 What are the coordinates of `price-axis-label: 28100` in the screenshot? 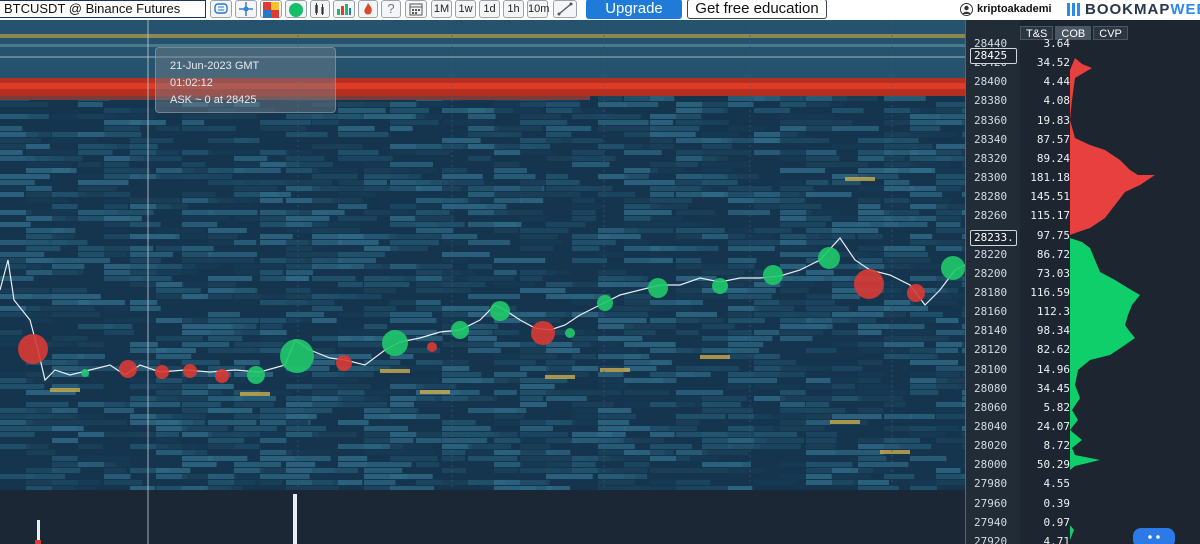 It's located at (991, 369).